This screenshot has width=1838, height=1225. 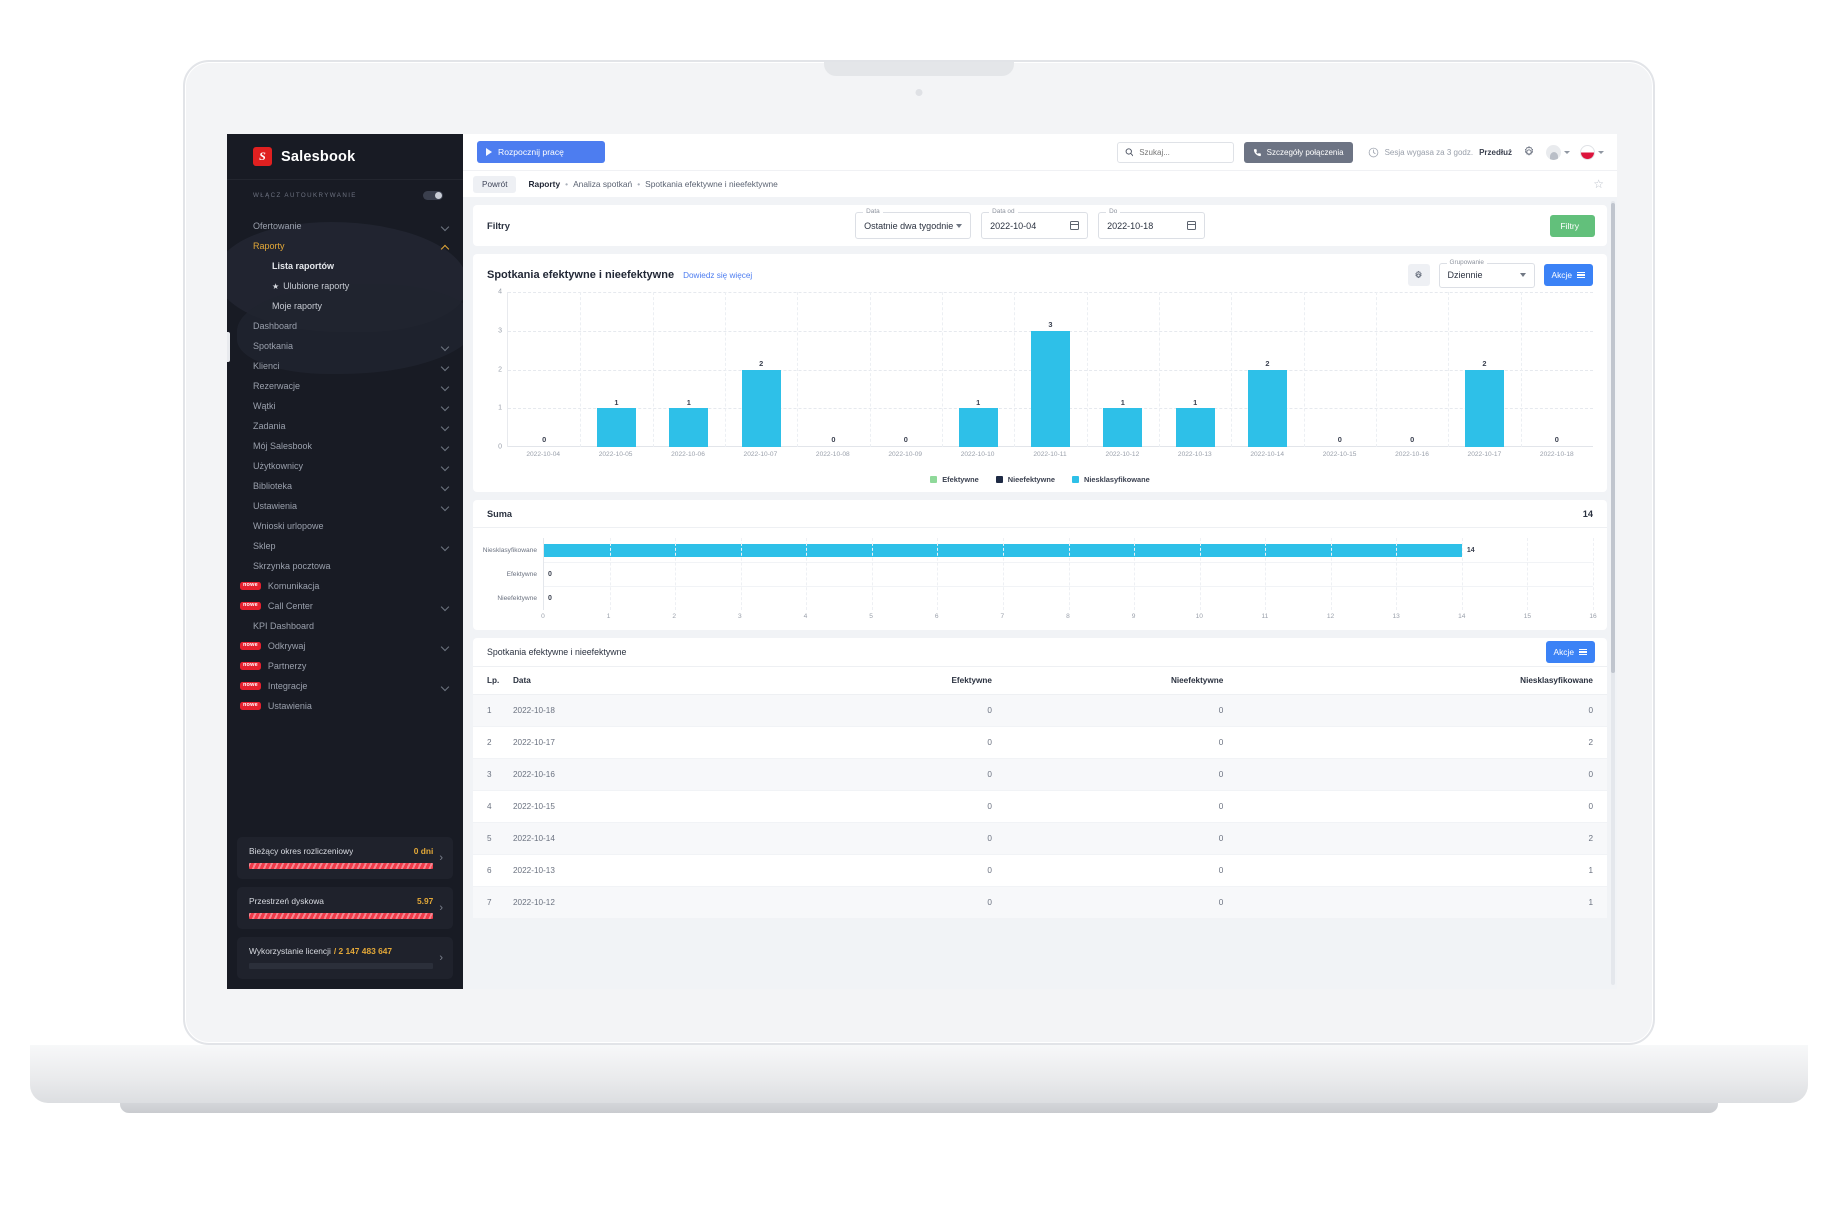 I want to click on gridline-vertical, so click(x=1069, y=574).